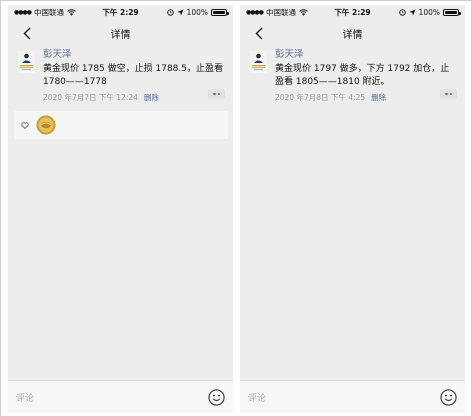 Image resolution: width=472 pixels, height=417 pixels. I want to click on post-timestamp: 2020 年7月7日 下午 12:24, so click(90, 97).